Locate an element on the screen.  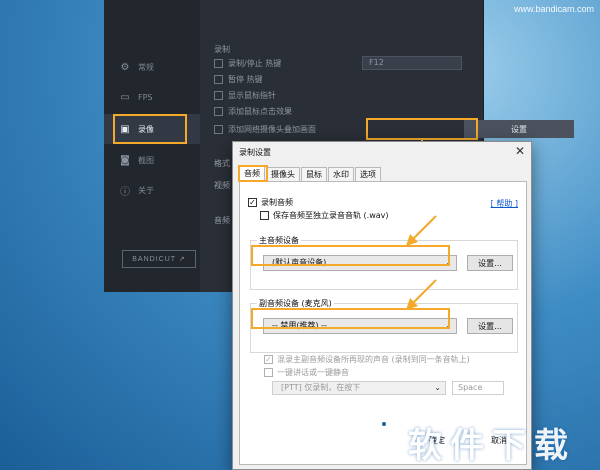
audio-label: 音频 is located at coordinates (222, 220).